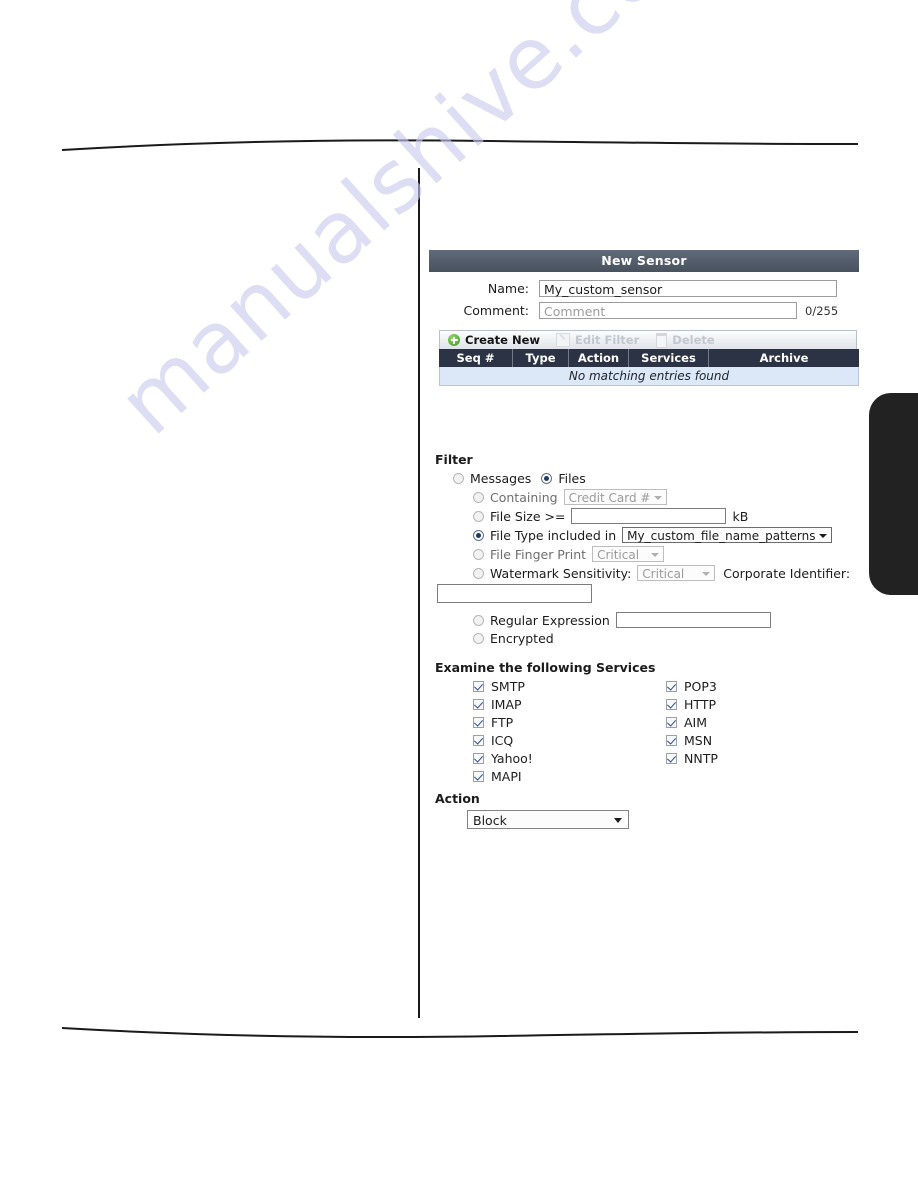  What do you see at coordinates (458, 478) in the screenshot?
I see `radio-messages` at bounding box center [458, 478].